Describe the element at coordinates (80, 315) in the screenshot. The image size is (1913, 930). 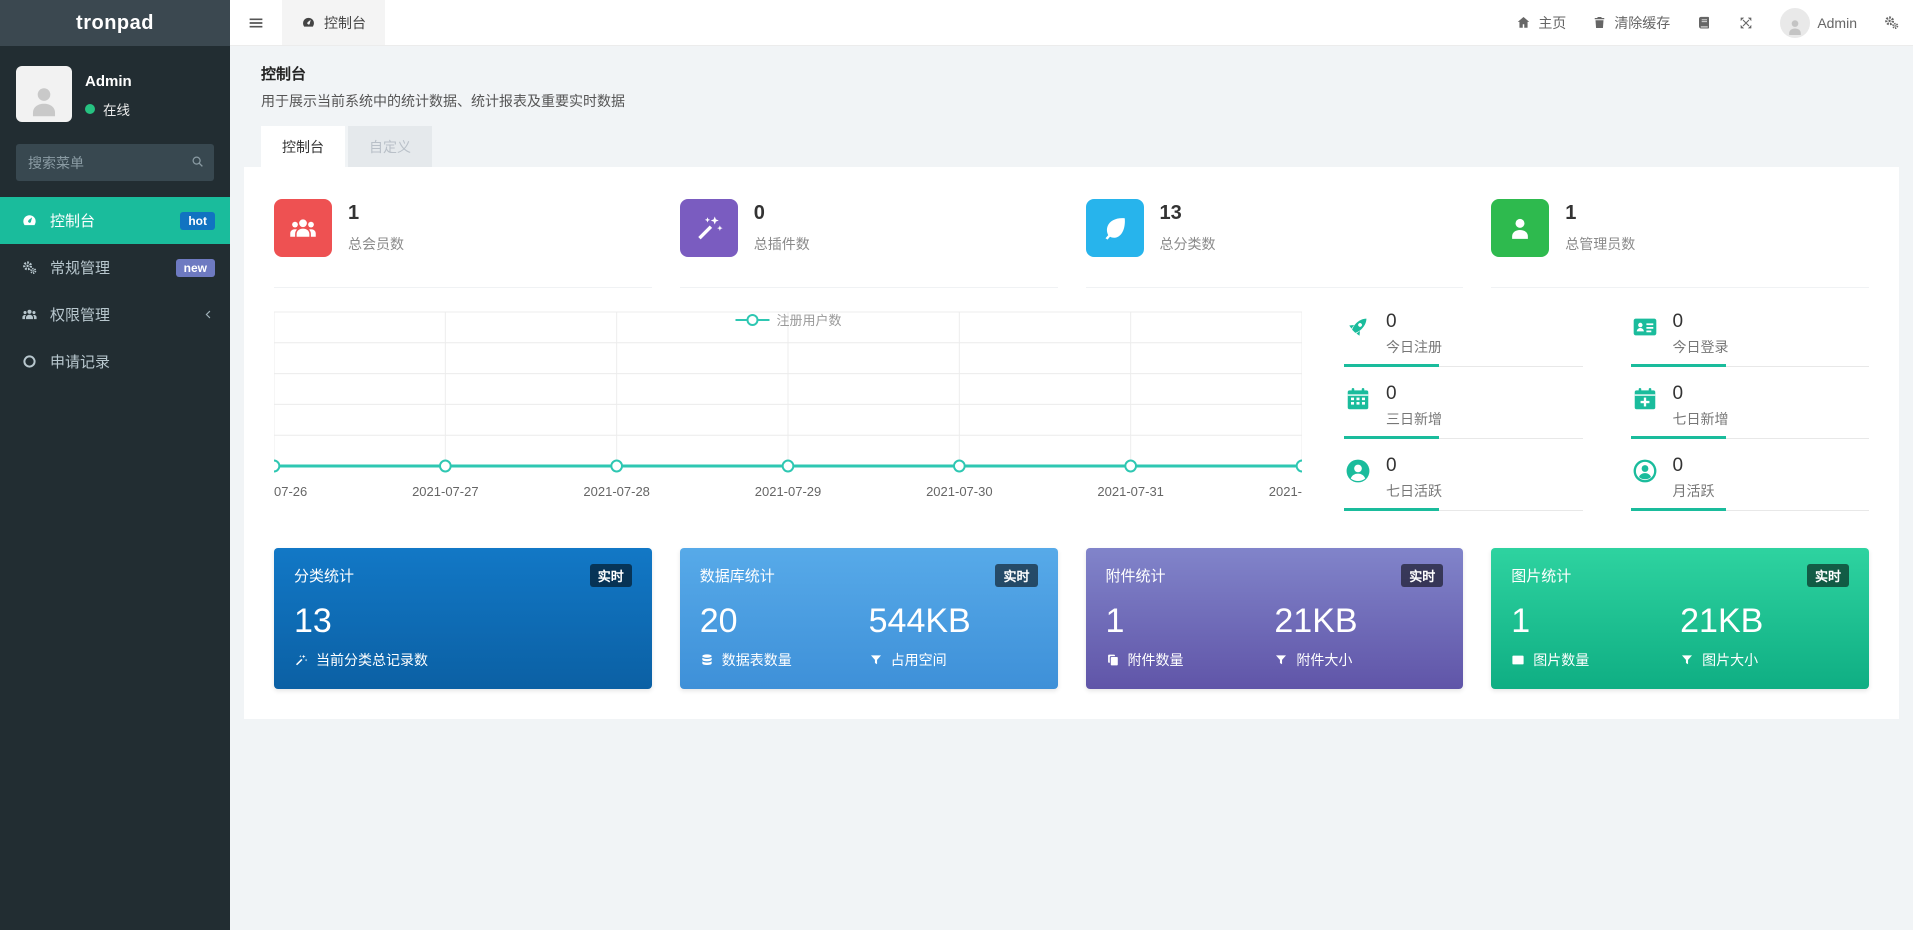
I see `sidebar-item-label: 权限管理` at that location.